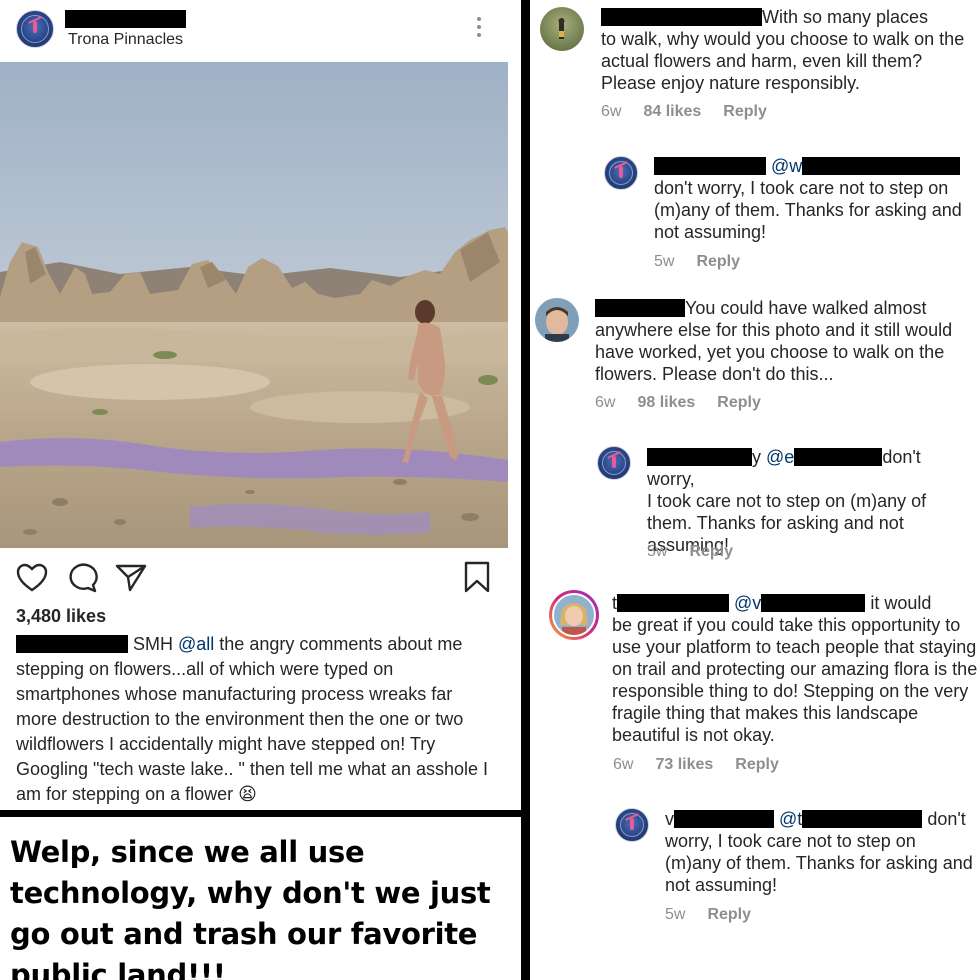  Describe the element at coordinates (61, 616) in the screenshot. I see `post-likes-count: 3,480 likes` at that location.